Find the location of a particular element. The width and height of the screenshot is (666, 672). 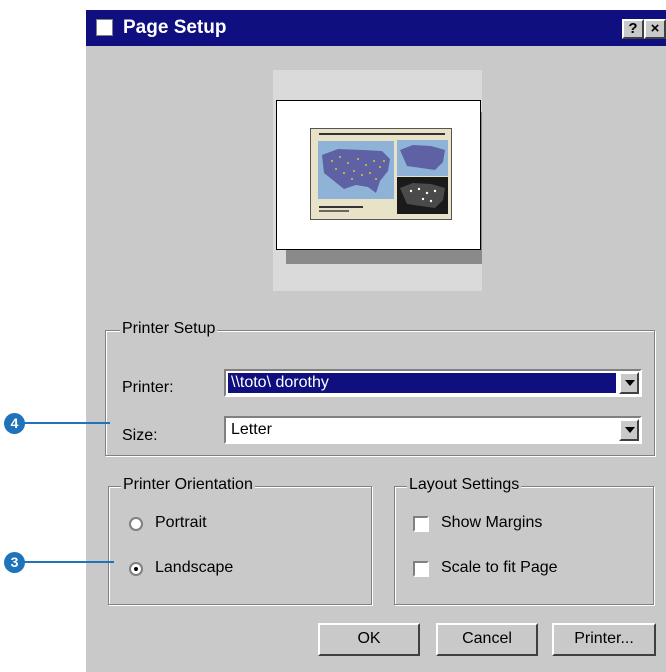

window-icon is located at coordinates (104, 27).